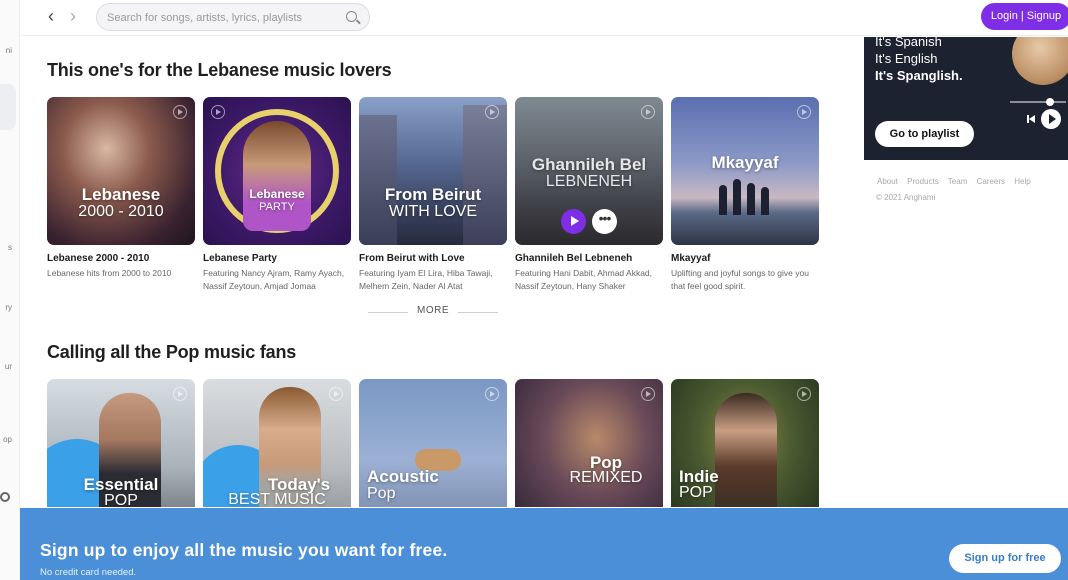 Image resolution: width=1068 pixels, height=580 pixels. What do you see at coordinates (1032, 119) in the screenshot?
I see `previous-track-icon` at bounding box center [1032, 119].